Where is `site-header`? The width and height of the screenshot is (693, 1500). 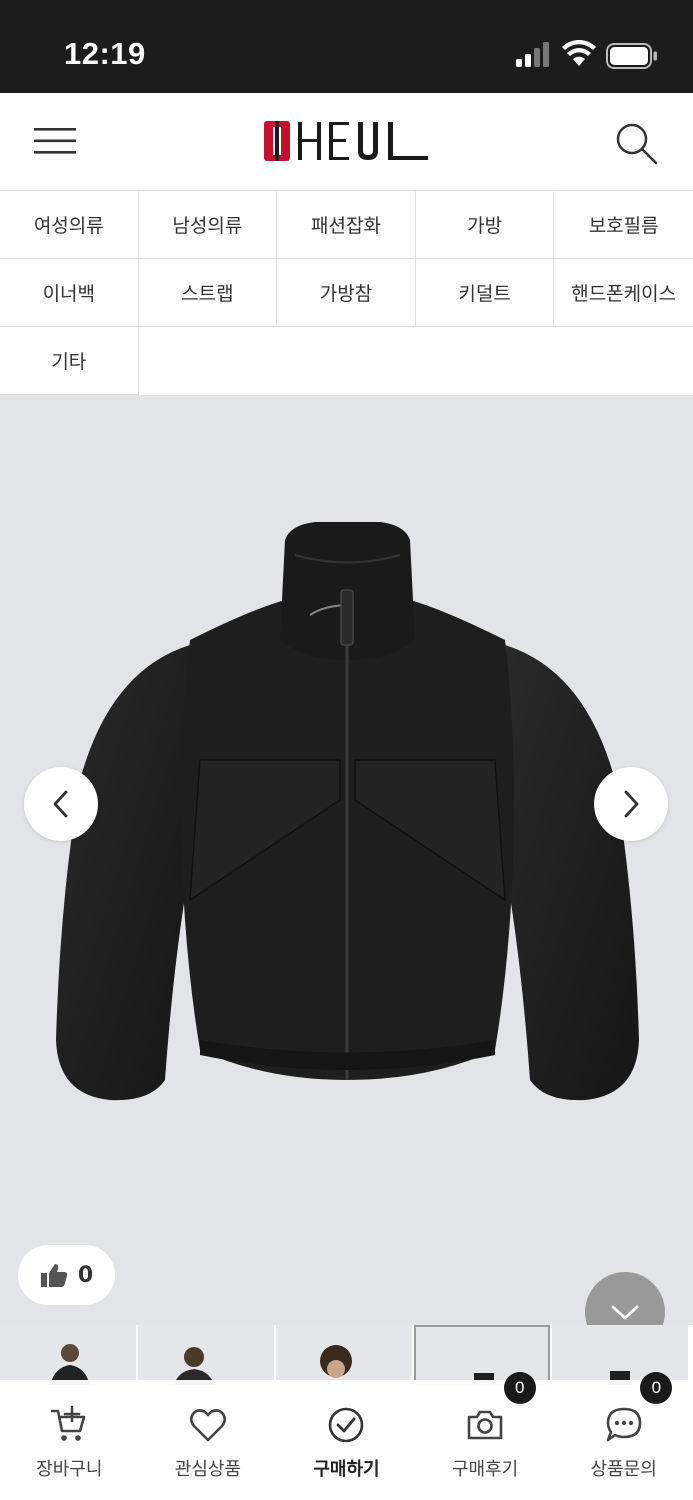
site-header is located at coordinates (346, 141).